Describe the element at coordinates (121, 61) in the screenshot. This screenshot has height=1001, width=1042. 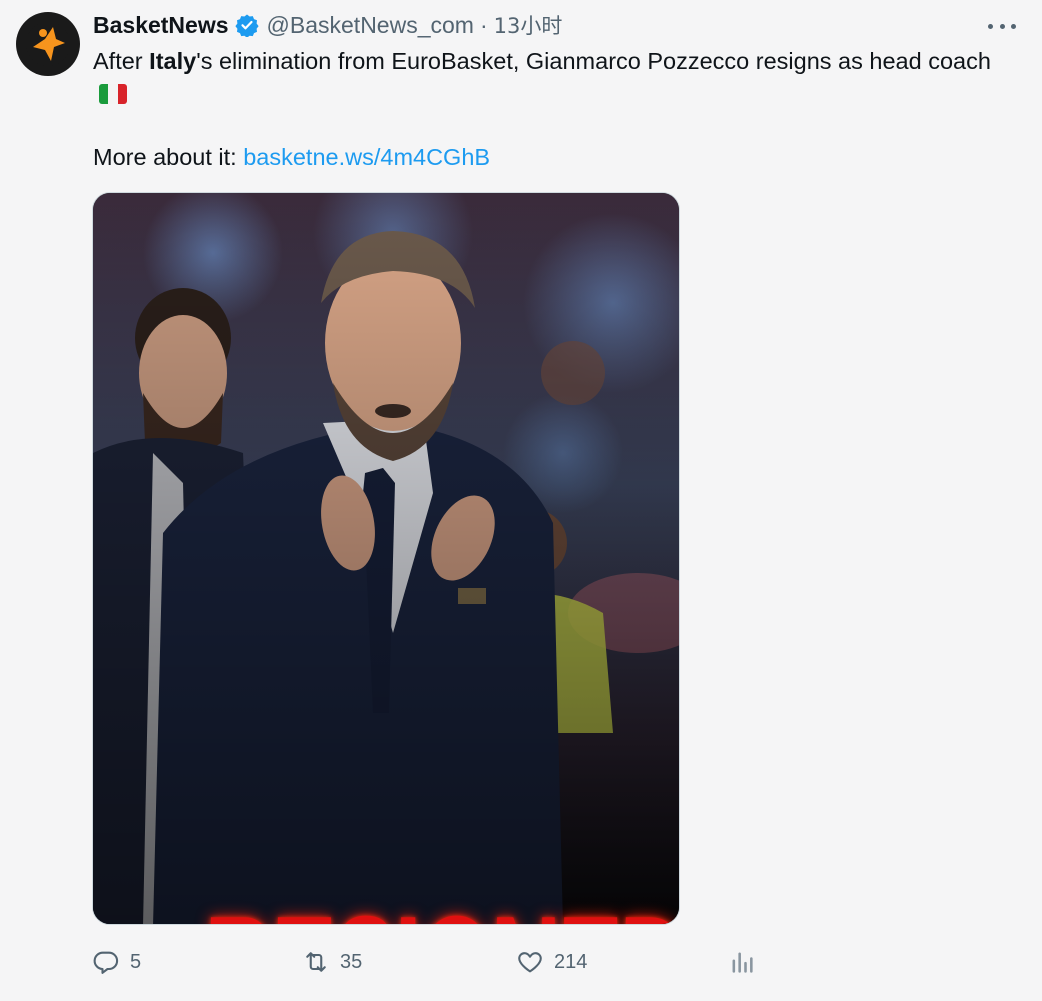
I see `tweet-text-before: After` at that location.